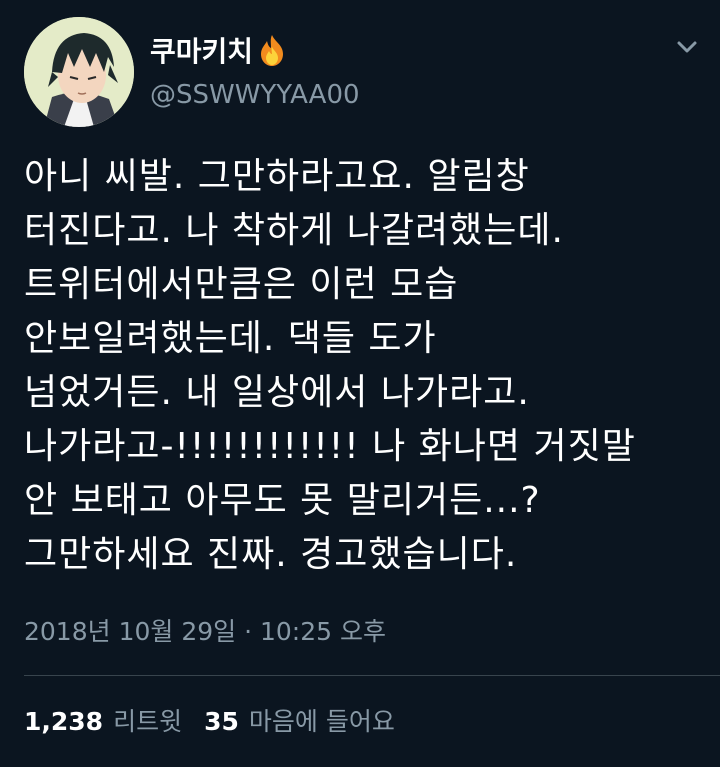 This screenshot has height=767, width=720. Describe the element at coordinates (202, 51) in the screenshot. I see `display-name-text: 쿠마키치` at that location.